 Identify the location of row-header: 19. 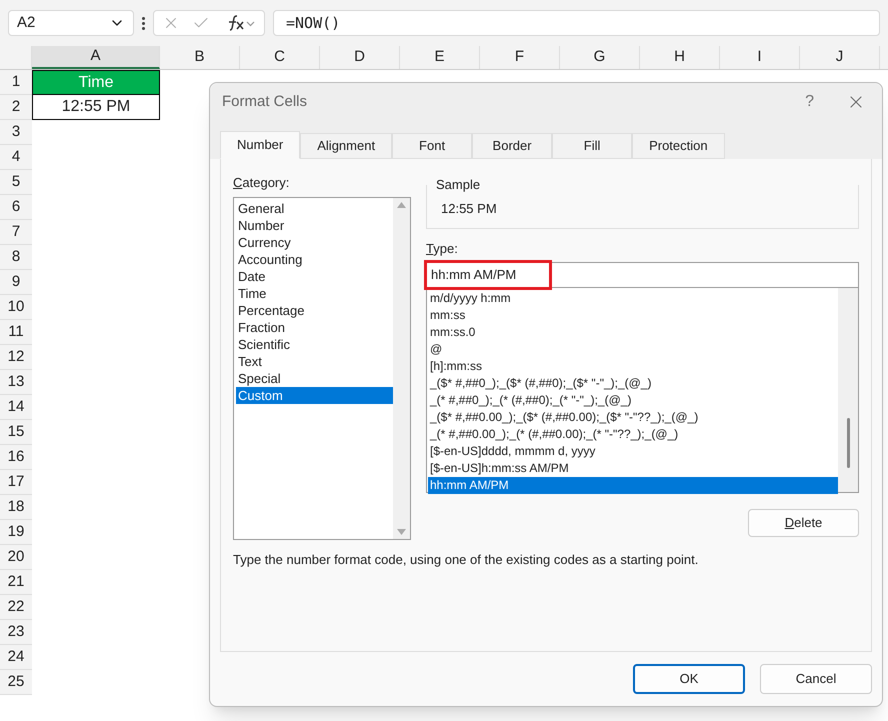
(16, 532).